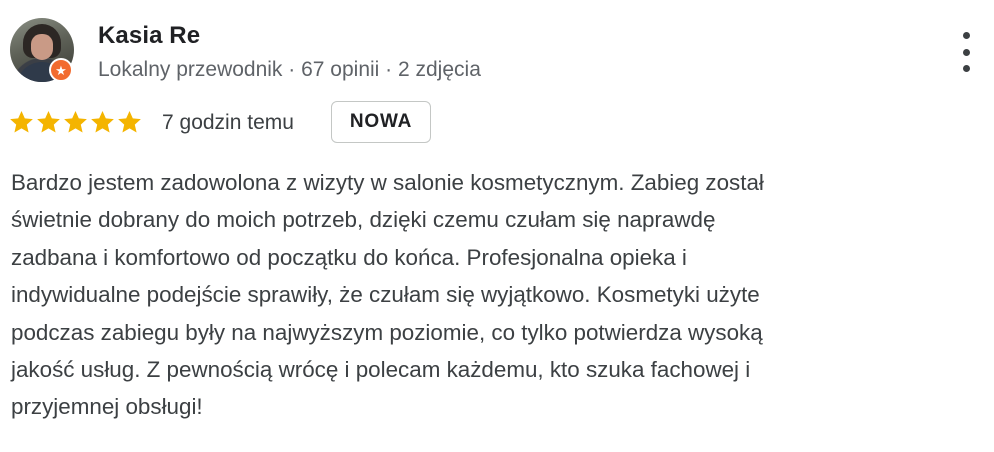 This screenshot has width=994, height=452. Describe the element at coordinates (61, 70) in the screenshot. I see `local-guide-star-icon: ★` at that location.